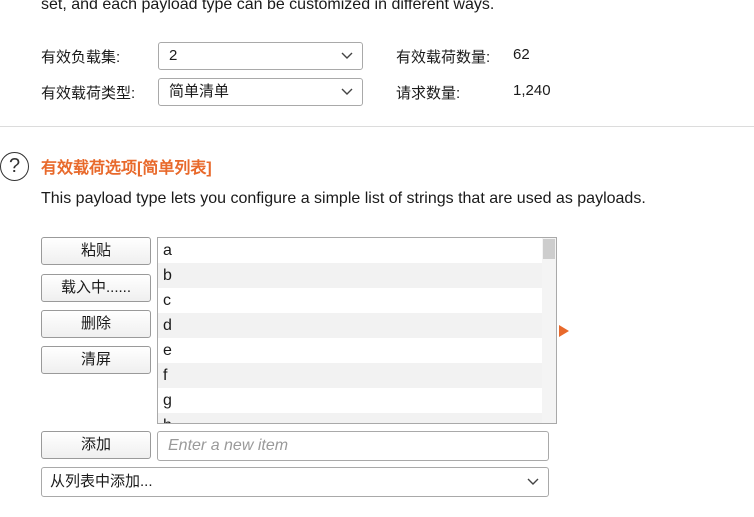  Describe the element at coordinates (96, 445) in the screenshot. I see `add-button: 添加` at that location.